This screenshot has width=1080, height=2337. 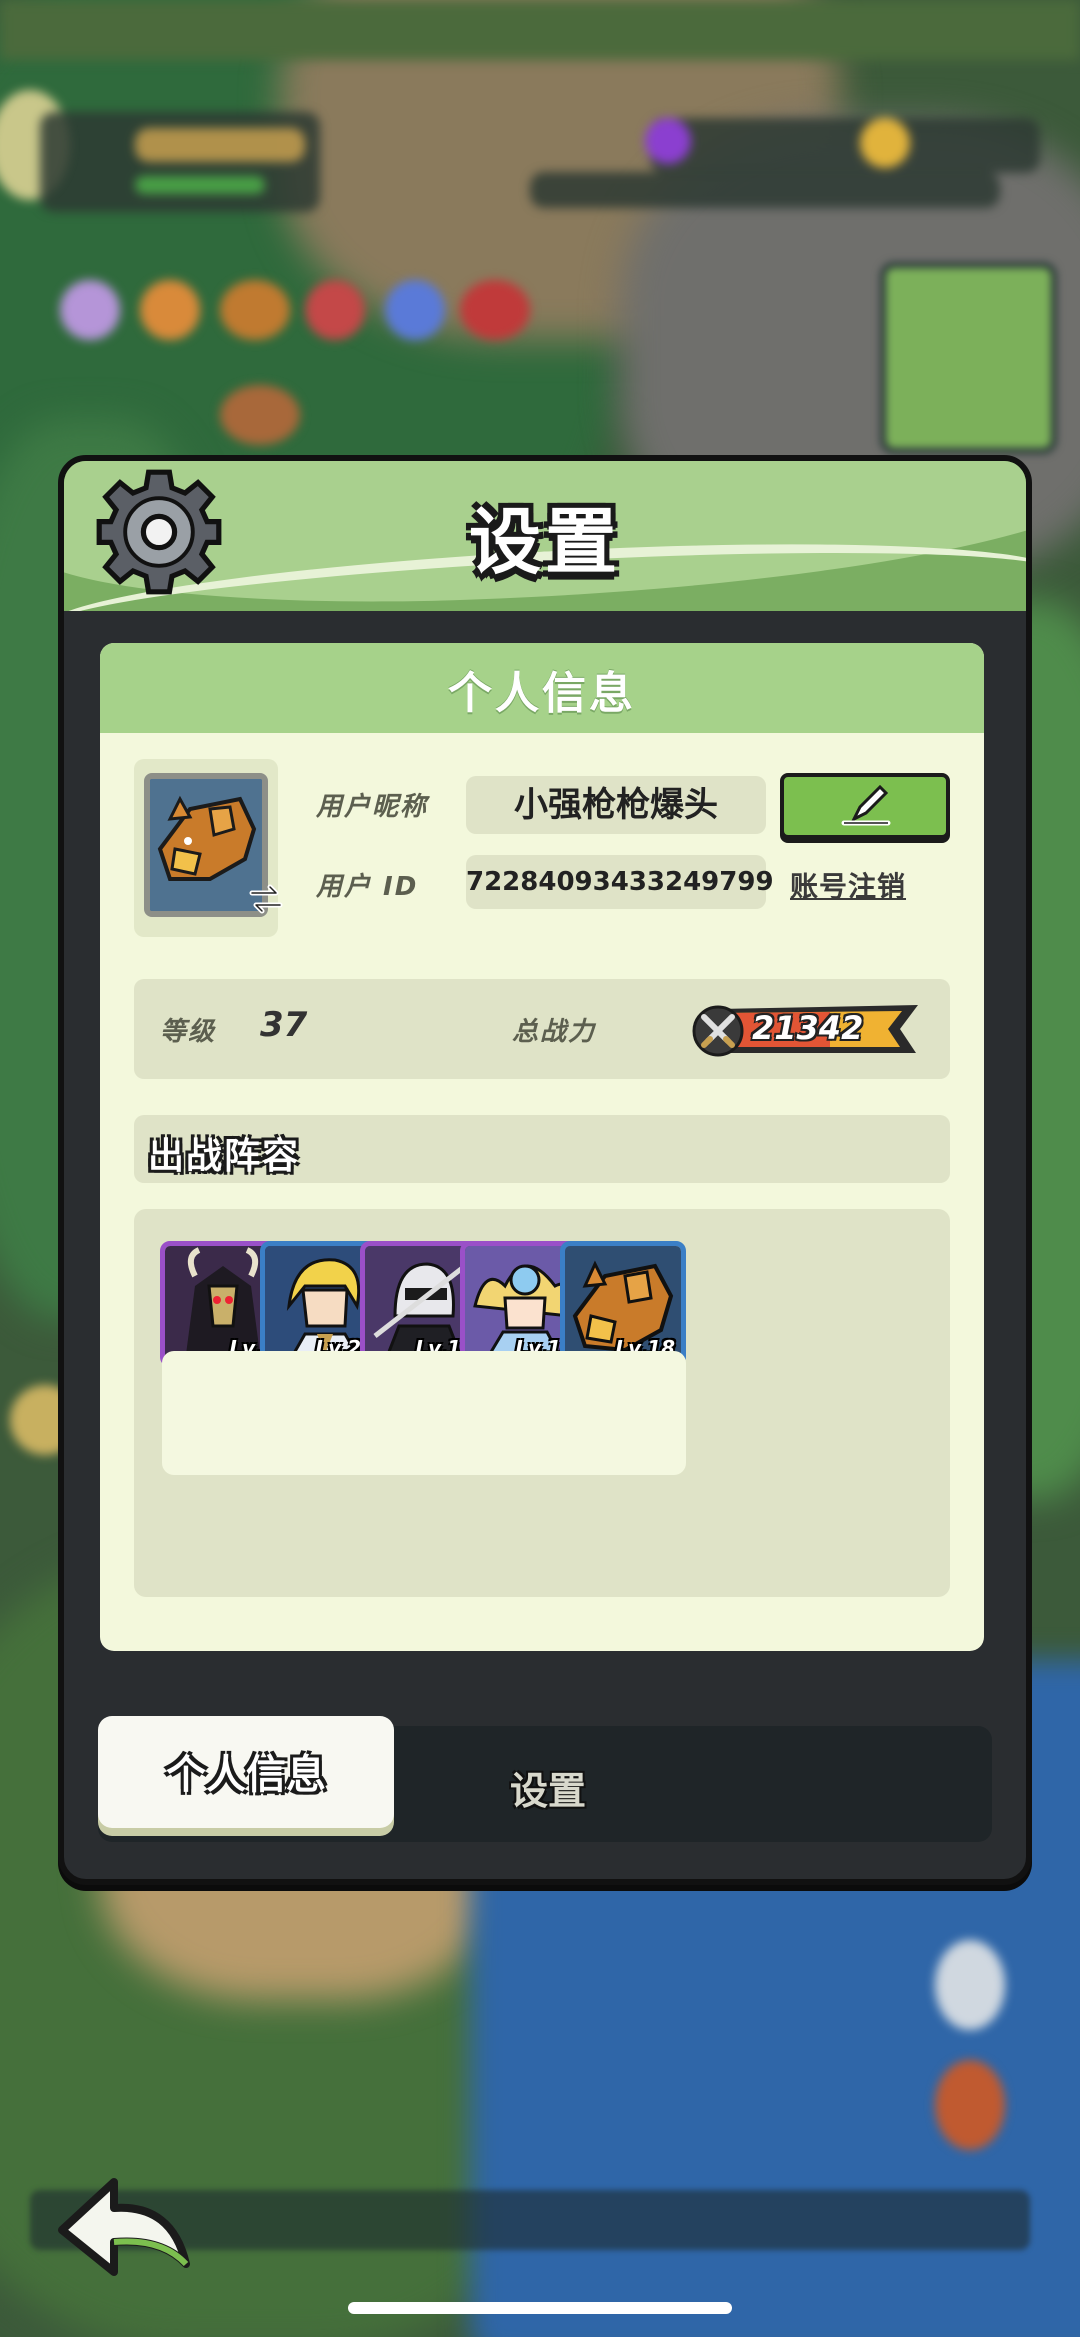 I want to click on level-value: 37, so click(x=284, y=1025).